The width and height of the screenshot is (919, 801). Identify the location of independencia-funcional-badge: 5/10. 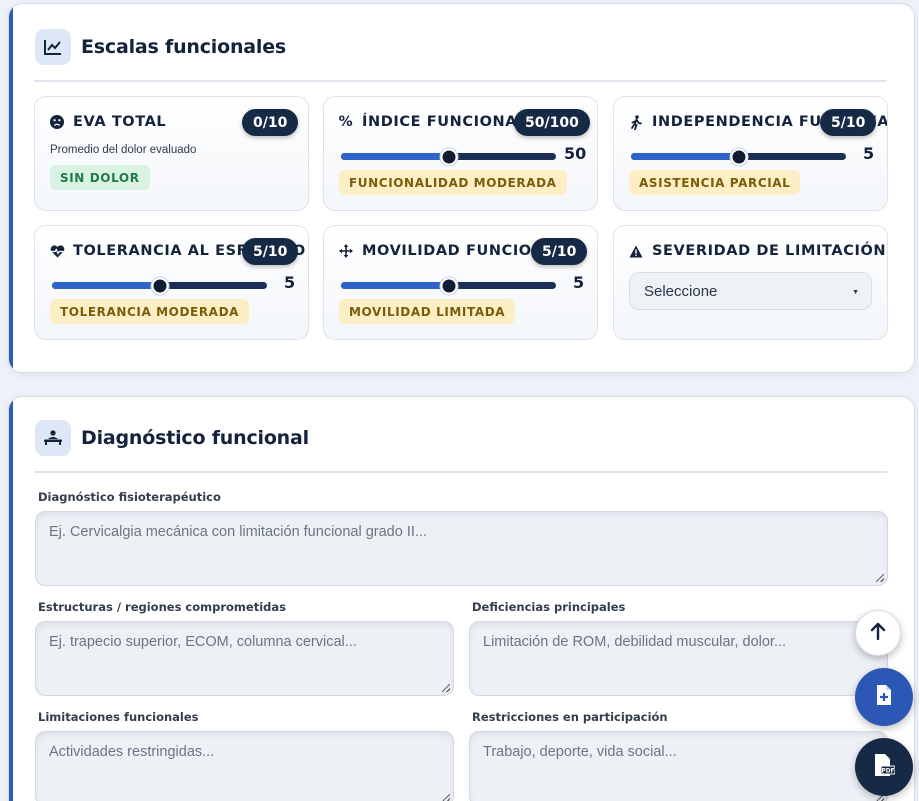
(848, 122).